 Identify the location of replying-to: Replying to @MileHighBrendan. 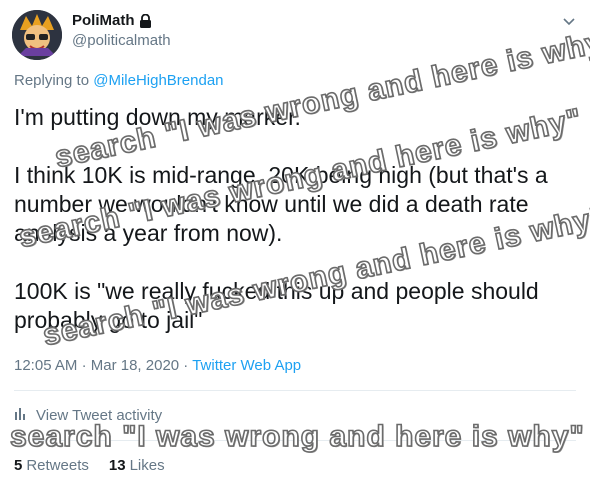
(119, 80).